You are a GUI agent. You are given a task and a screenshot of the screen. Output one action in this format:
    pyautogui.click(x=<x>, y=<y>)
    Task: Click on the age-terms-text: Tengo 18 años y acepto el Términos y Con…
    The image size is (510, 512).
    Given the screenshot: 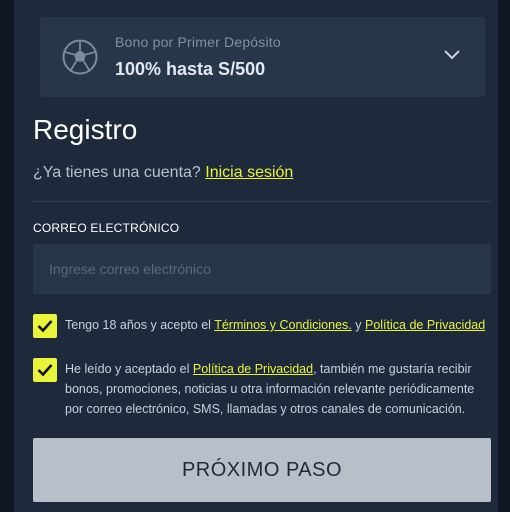 What is the action you would take?
    pyautogui.click(x=280, y=325)
    